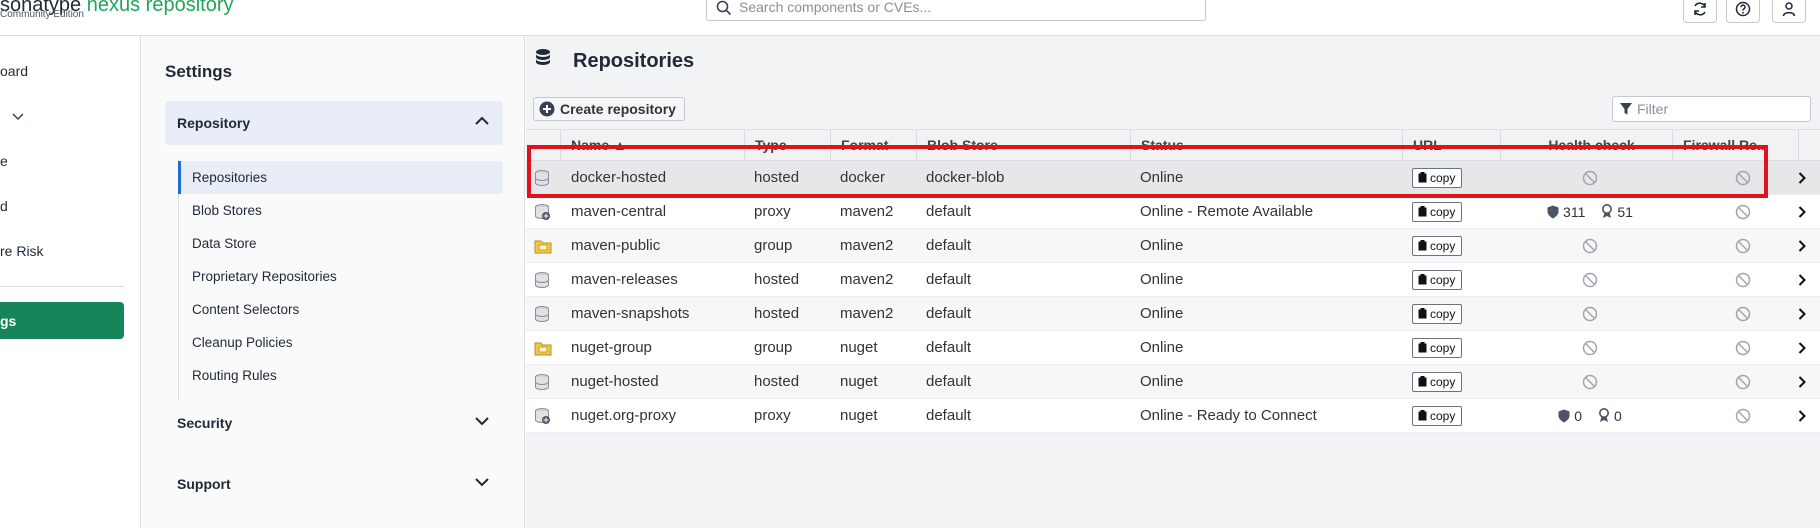  I want to click on clipboard-icon, so click(1422, 211).